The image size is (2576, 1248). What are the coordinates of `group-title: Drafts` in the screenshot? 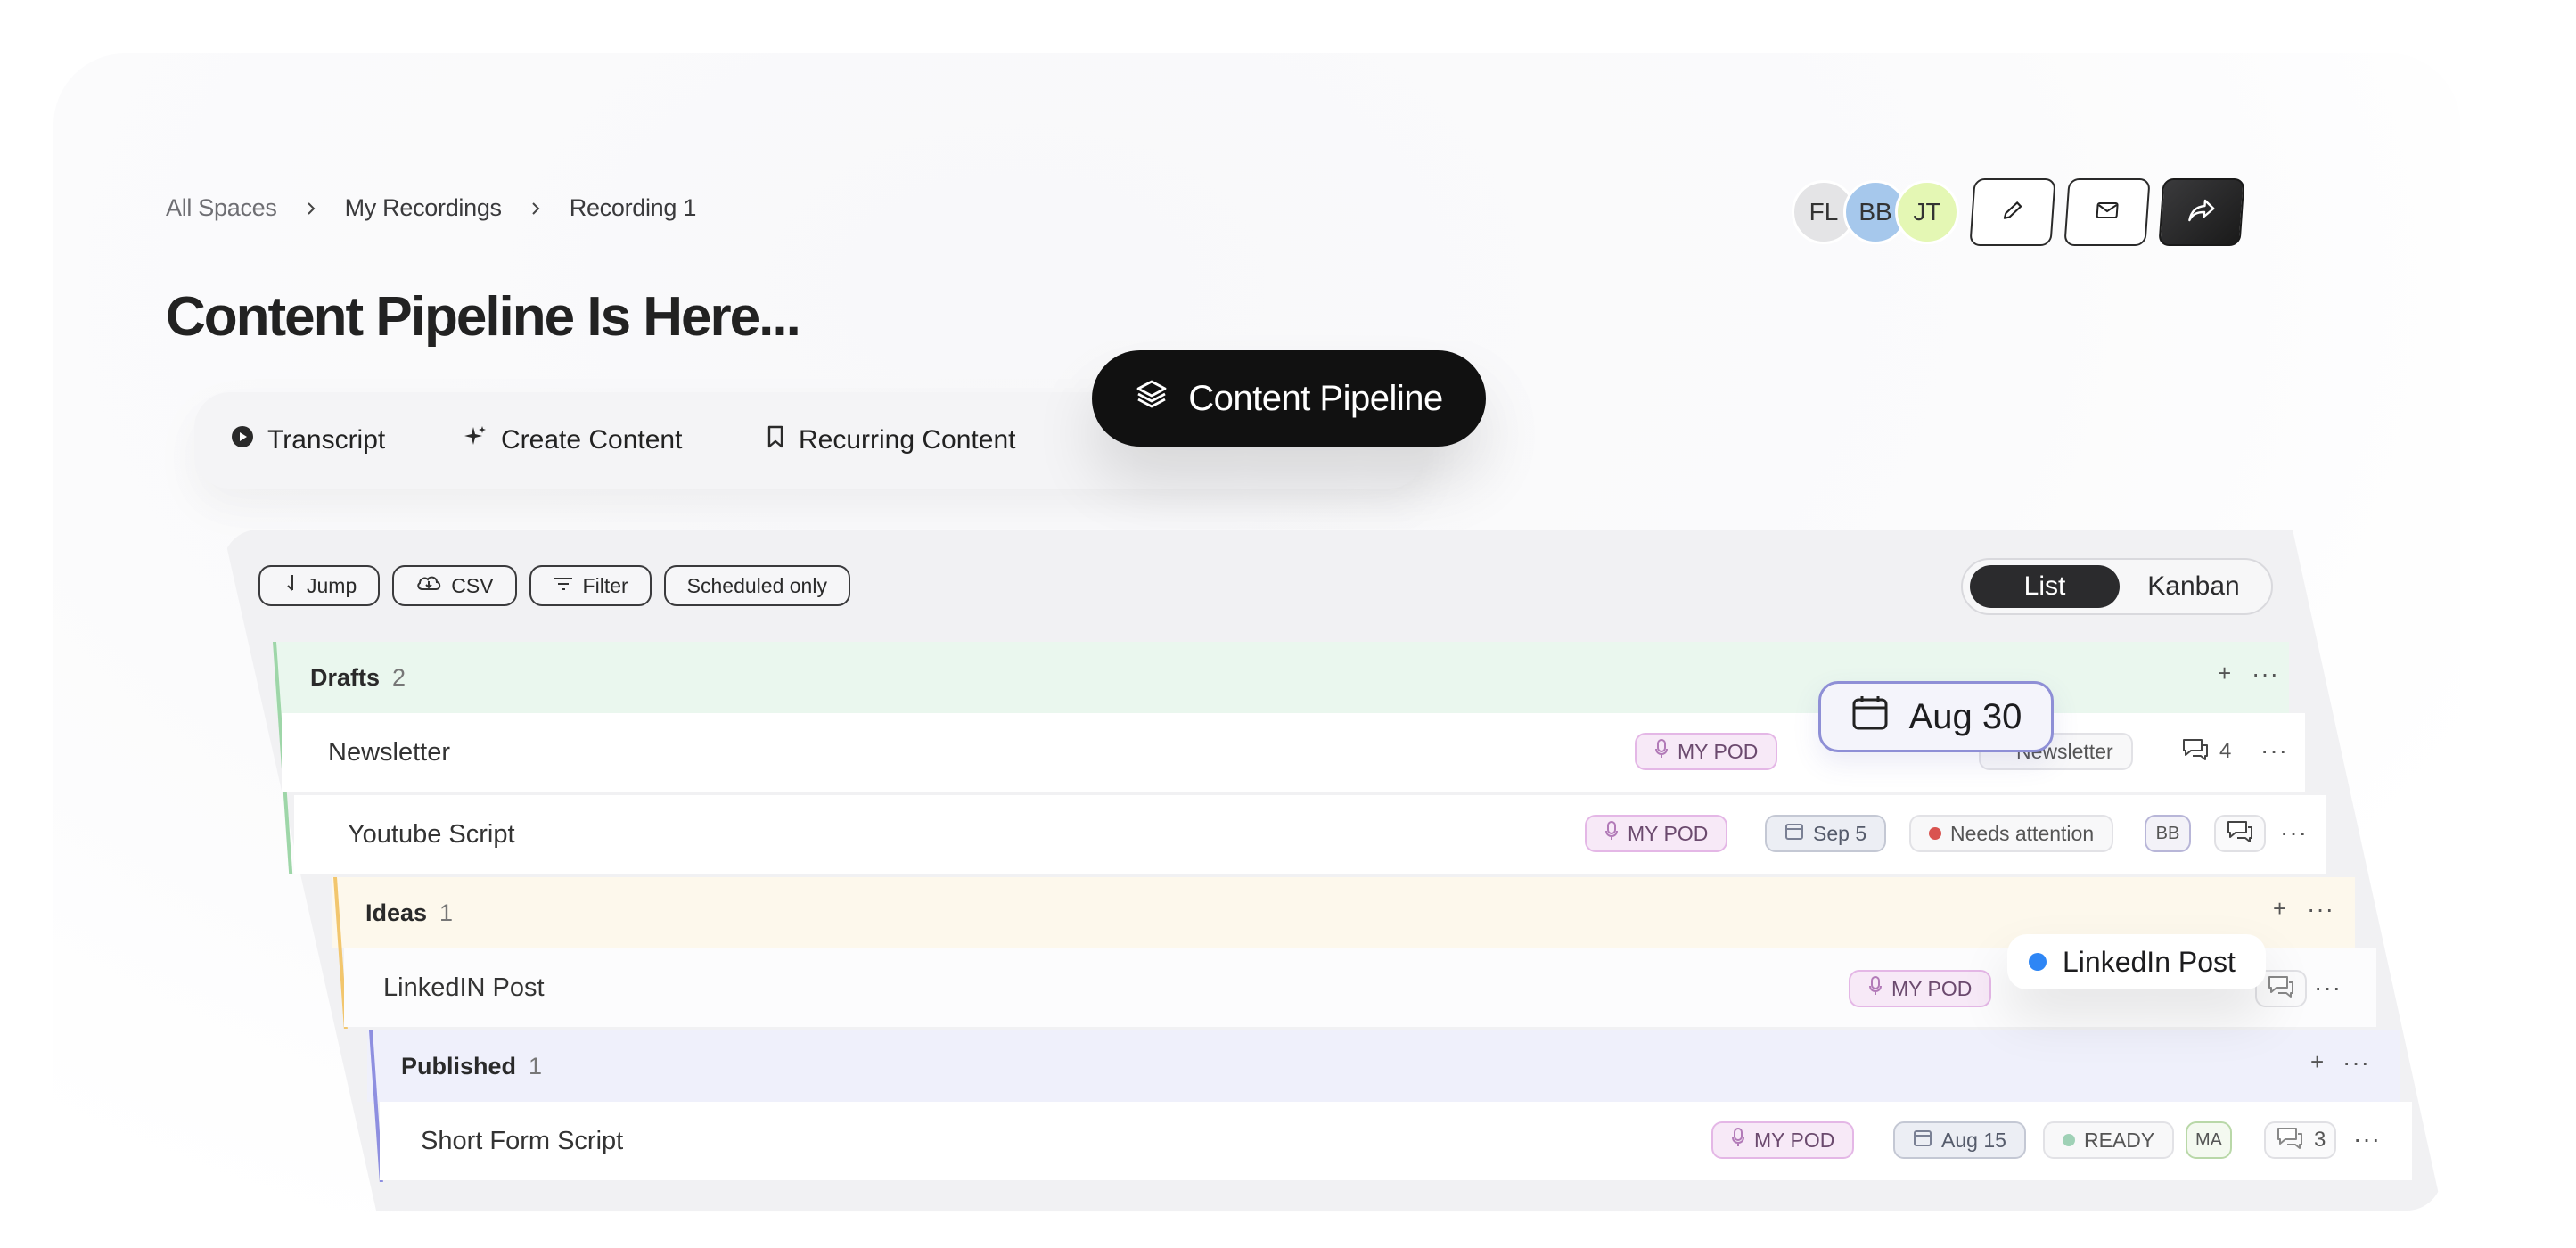 It's located at (345, 677).